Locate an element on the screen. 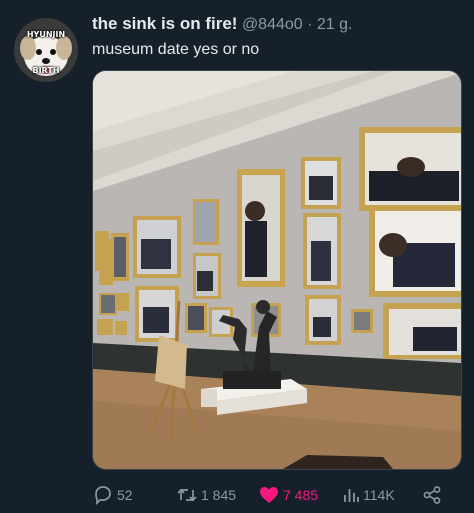  display-name: the sink is on fire! is located at coordinates (164, 23).